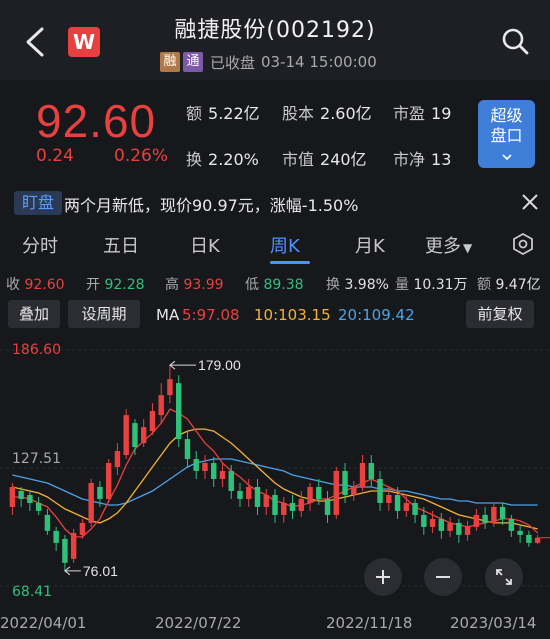 The image size is (550, 639). I want to click on plus-icon, so click(383, 577).